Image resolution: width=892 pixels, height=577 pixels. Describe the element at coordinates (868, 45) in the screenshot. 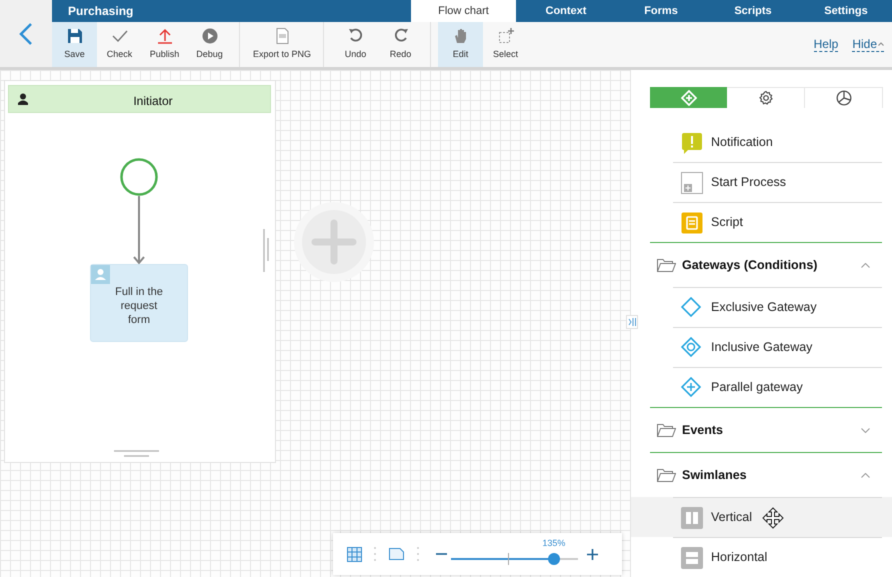

I see `toolbar-link: Hide` at that location.